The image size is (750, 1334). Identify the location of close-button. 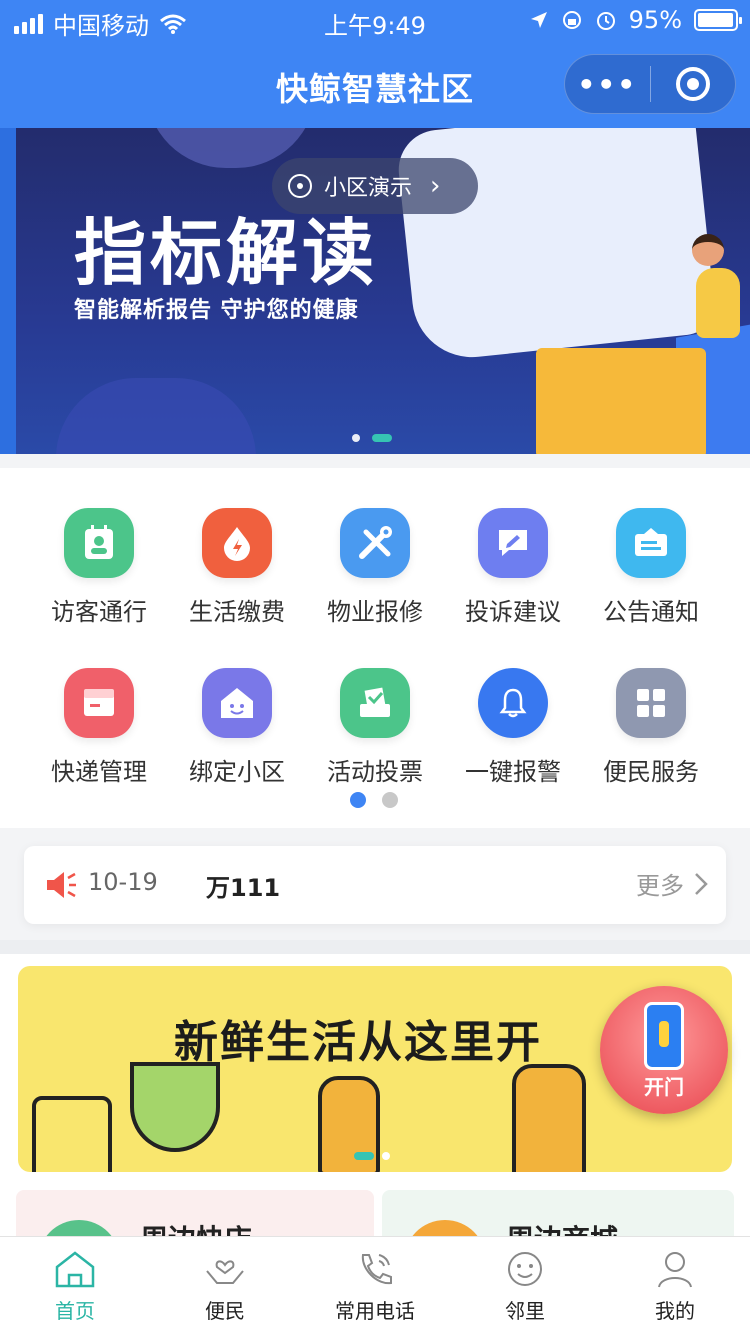
(693, 84).